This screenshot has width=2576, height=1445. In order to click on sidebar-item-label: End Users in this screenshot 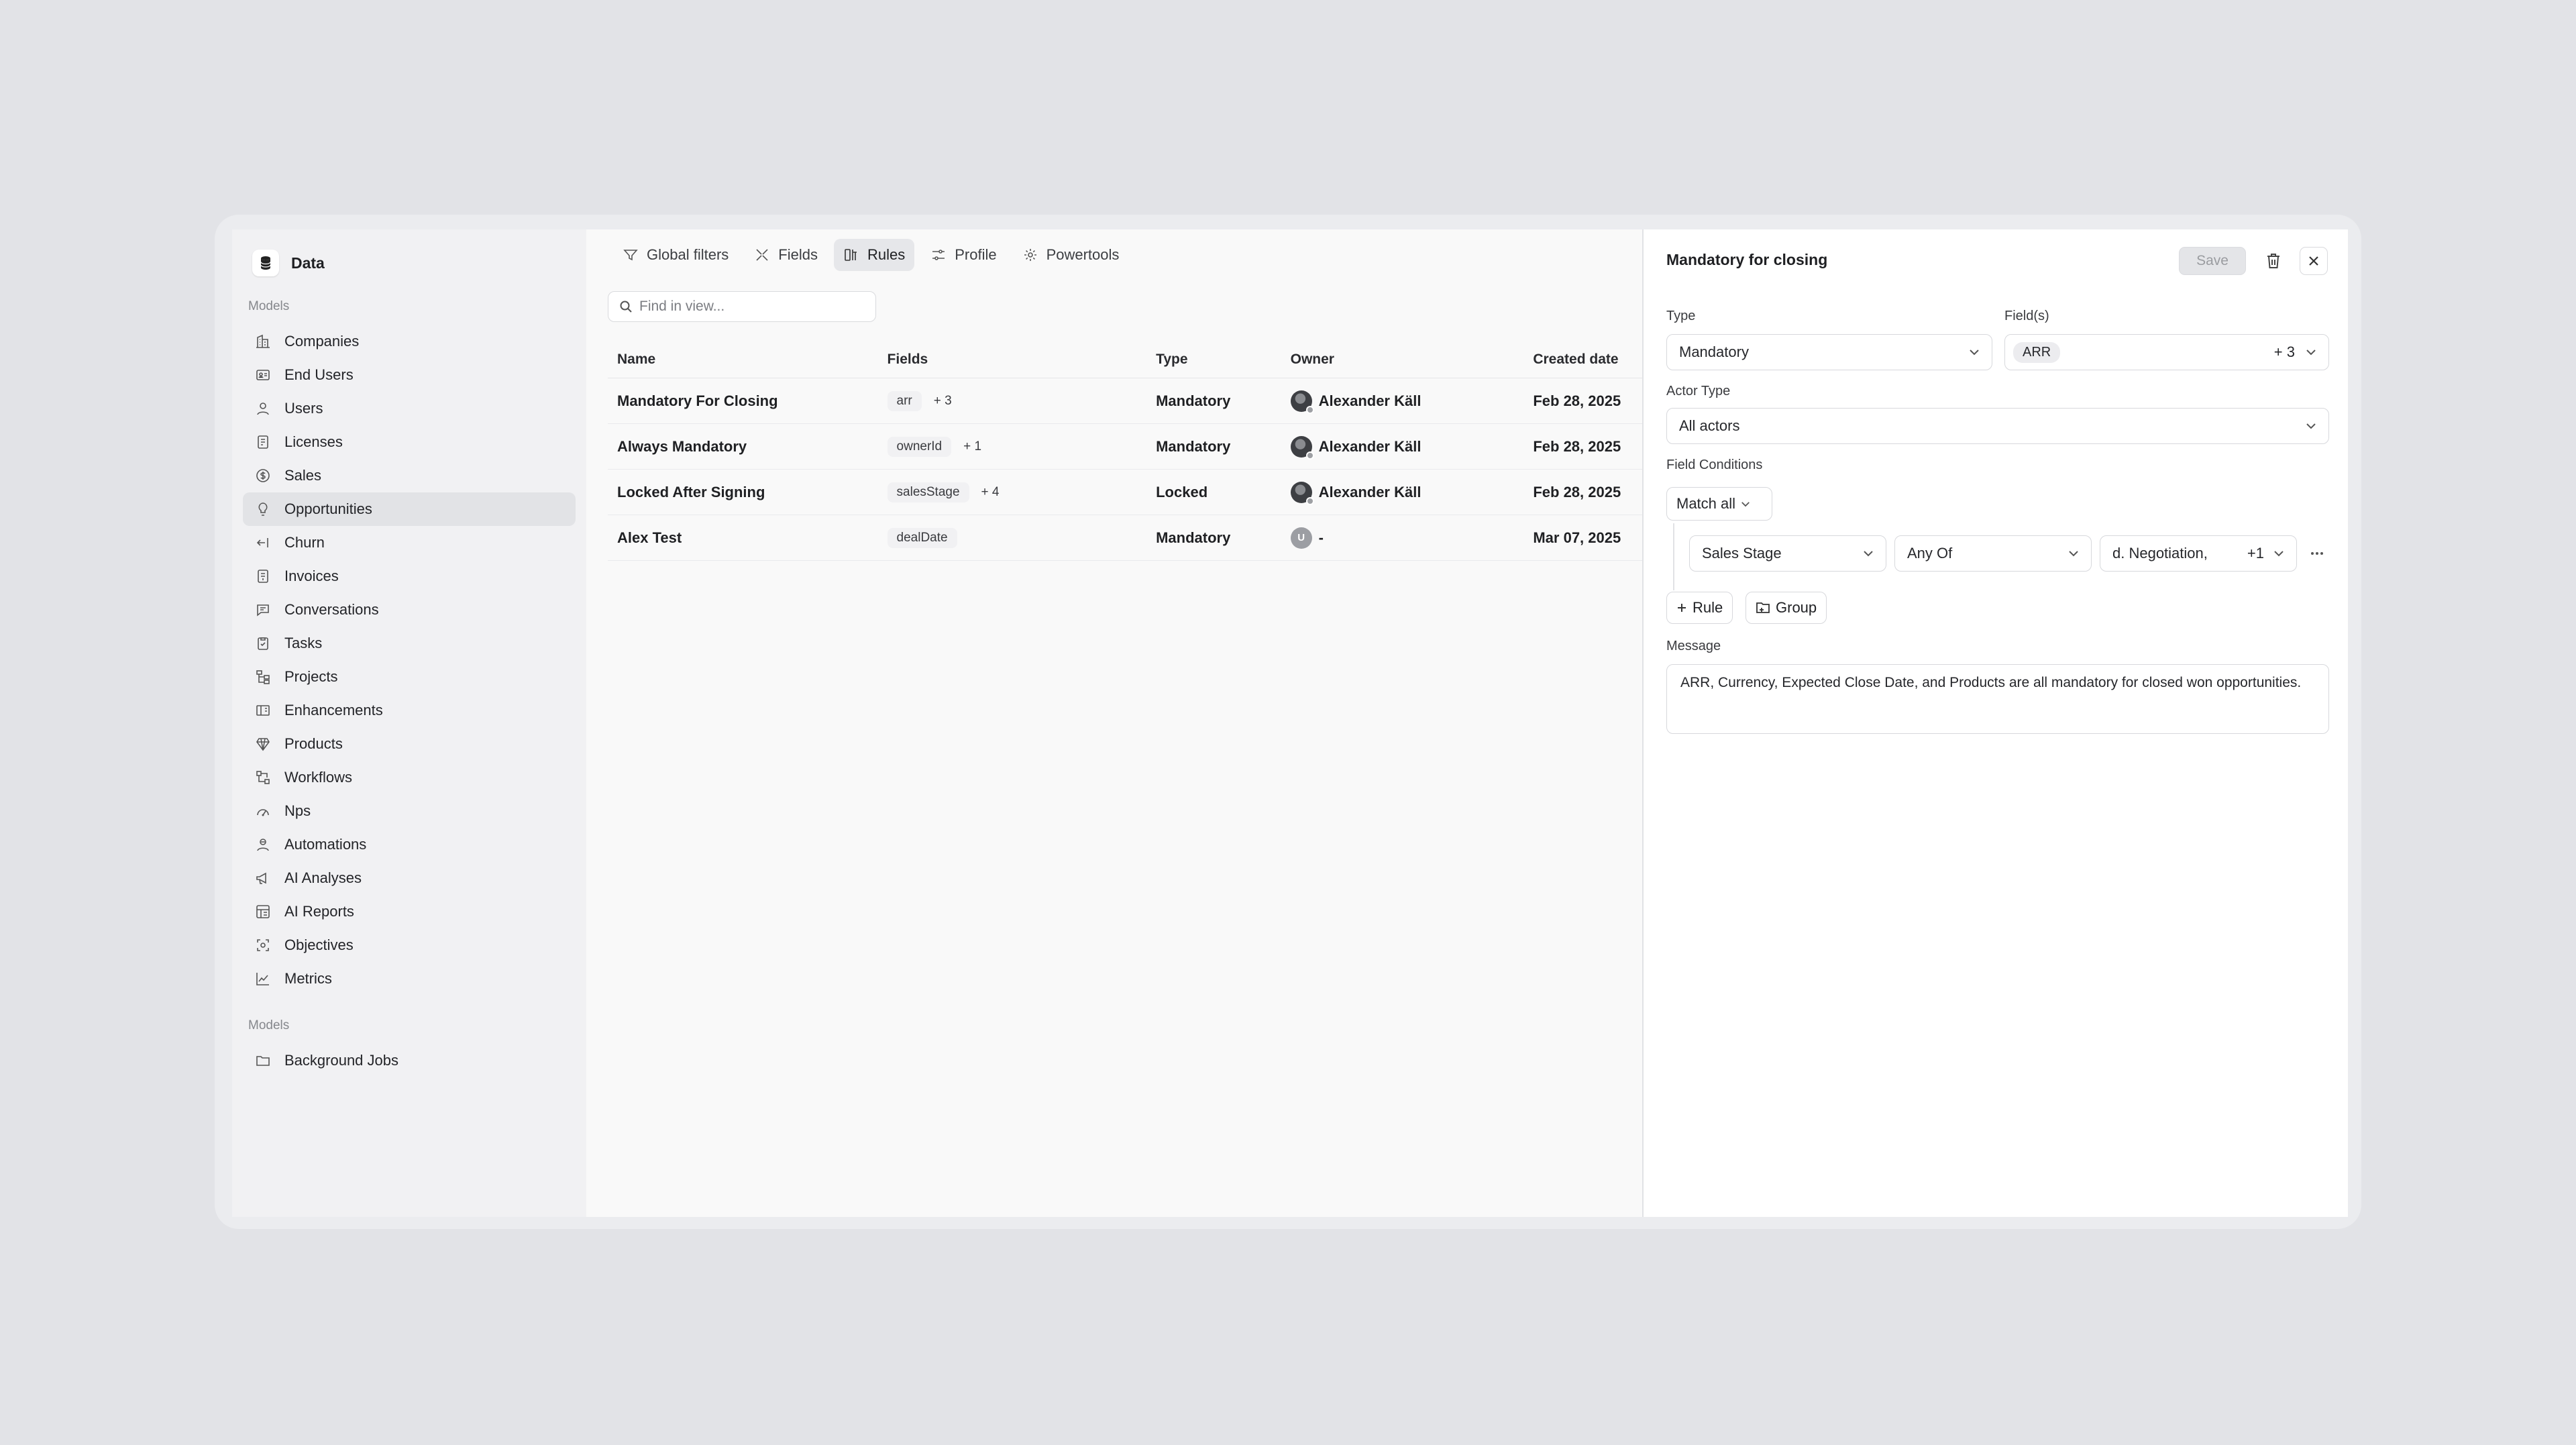, I will do `click(319, 374)`.